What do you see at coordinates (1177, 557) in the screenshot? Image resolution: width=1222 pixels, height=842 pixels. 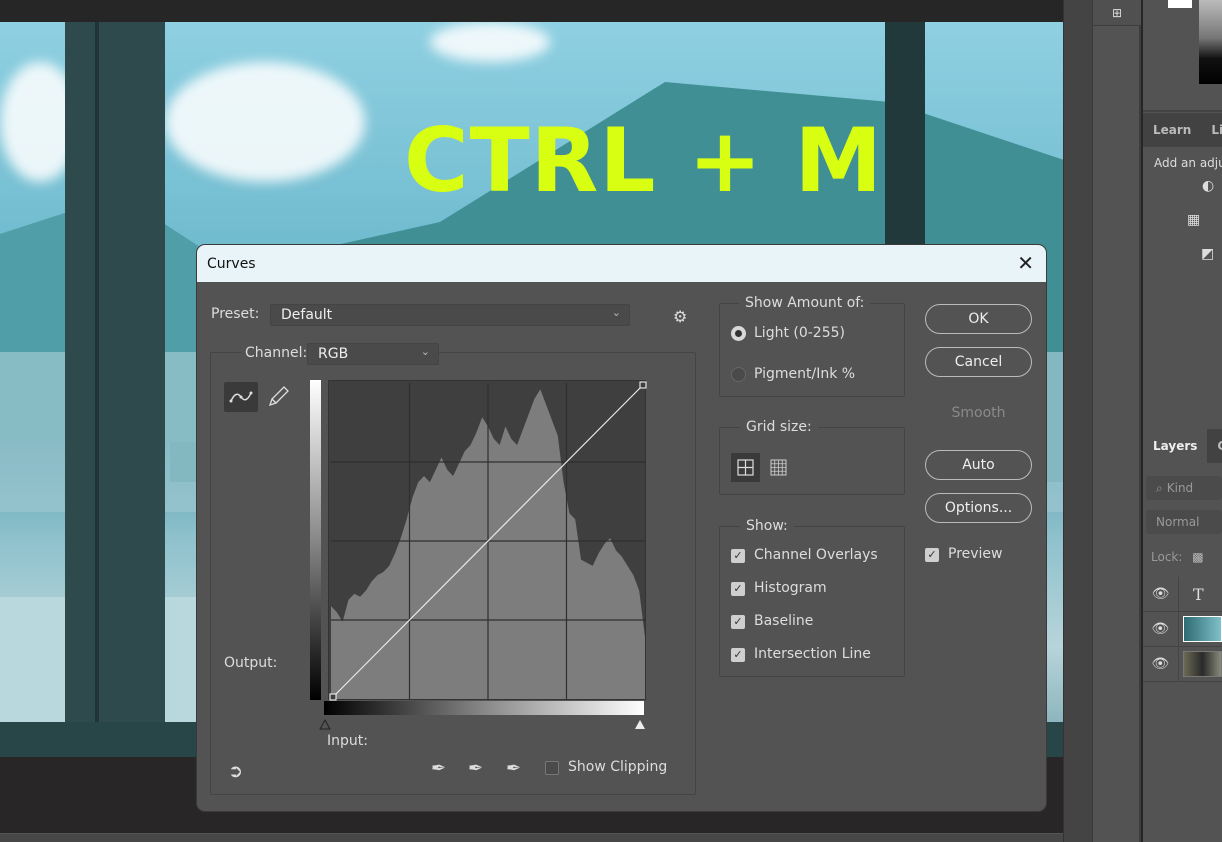 I see `lock-label: Lock: ▩` at bounding box center [1177, 557].